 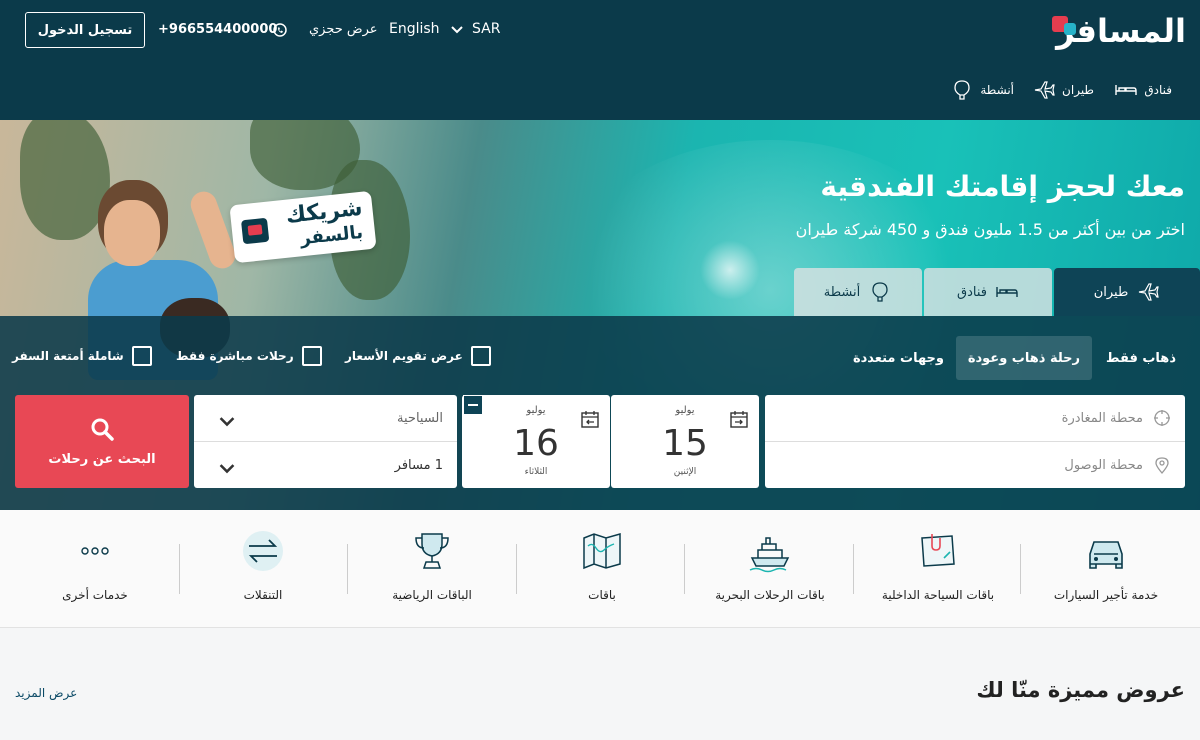 I want to click on crosshair-icon, so click(x=1162, y=418).